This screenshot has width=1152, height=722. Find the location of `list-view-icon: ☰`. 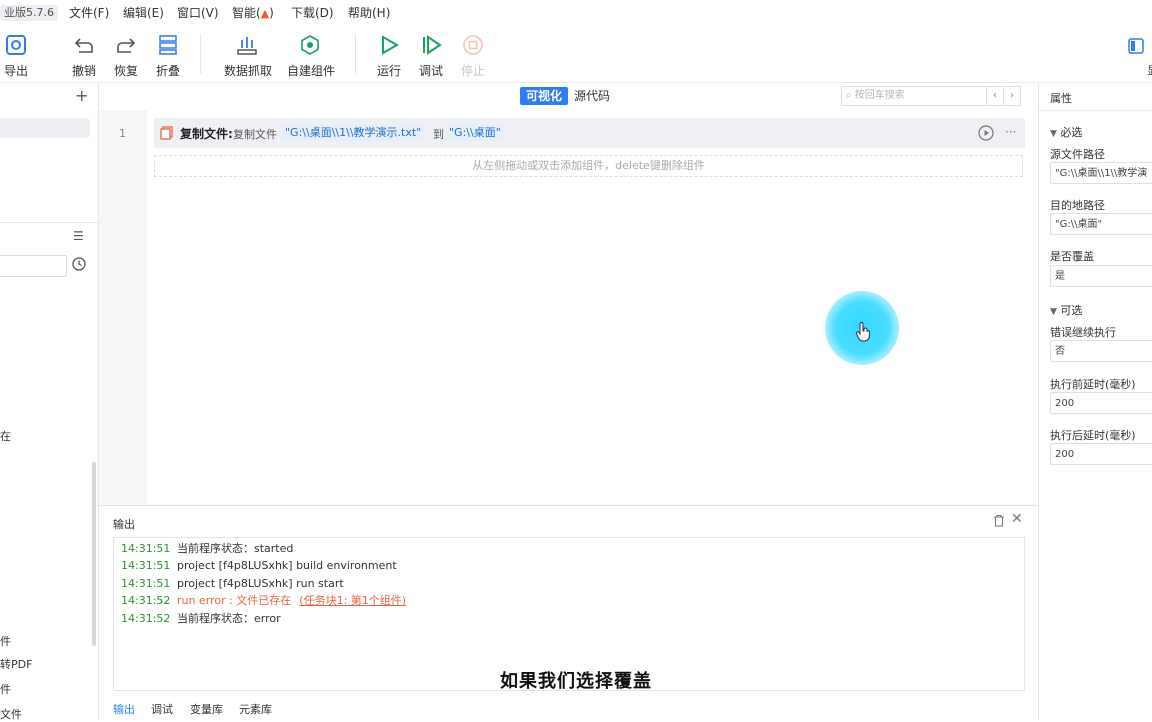

list-view-icon: ☰ is located at coordinates (78, 236).